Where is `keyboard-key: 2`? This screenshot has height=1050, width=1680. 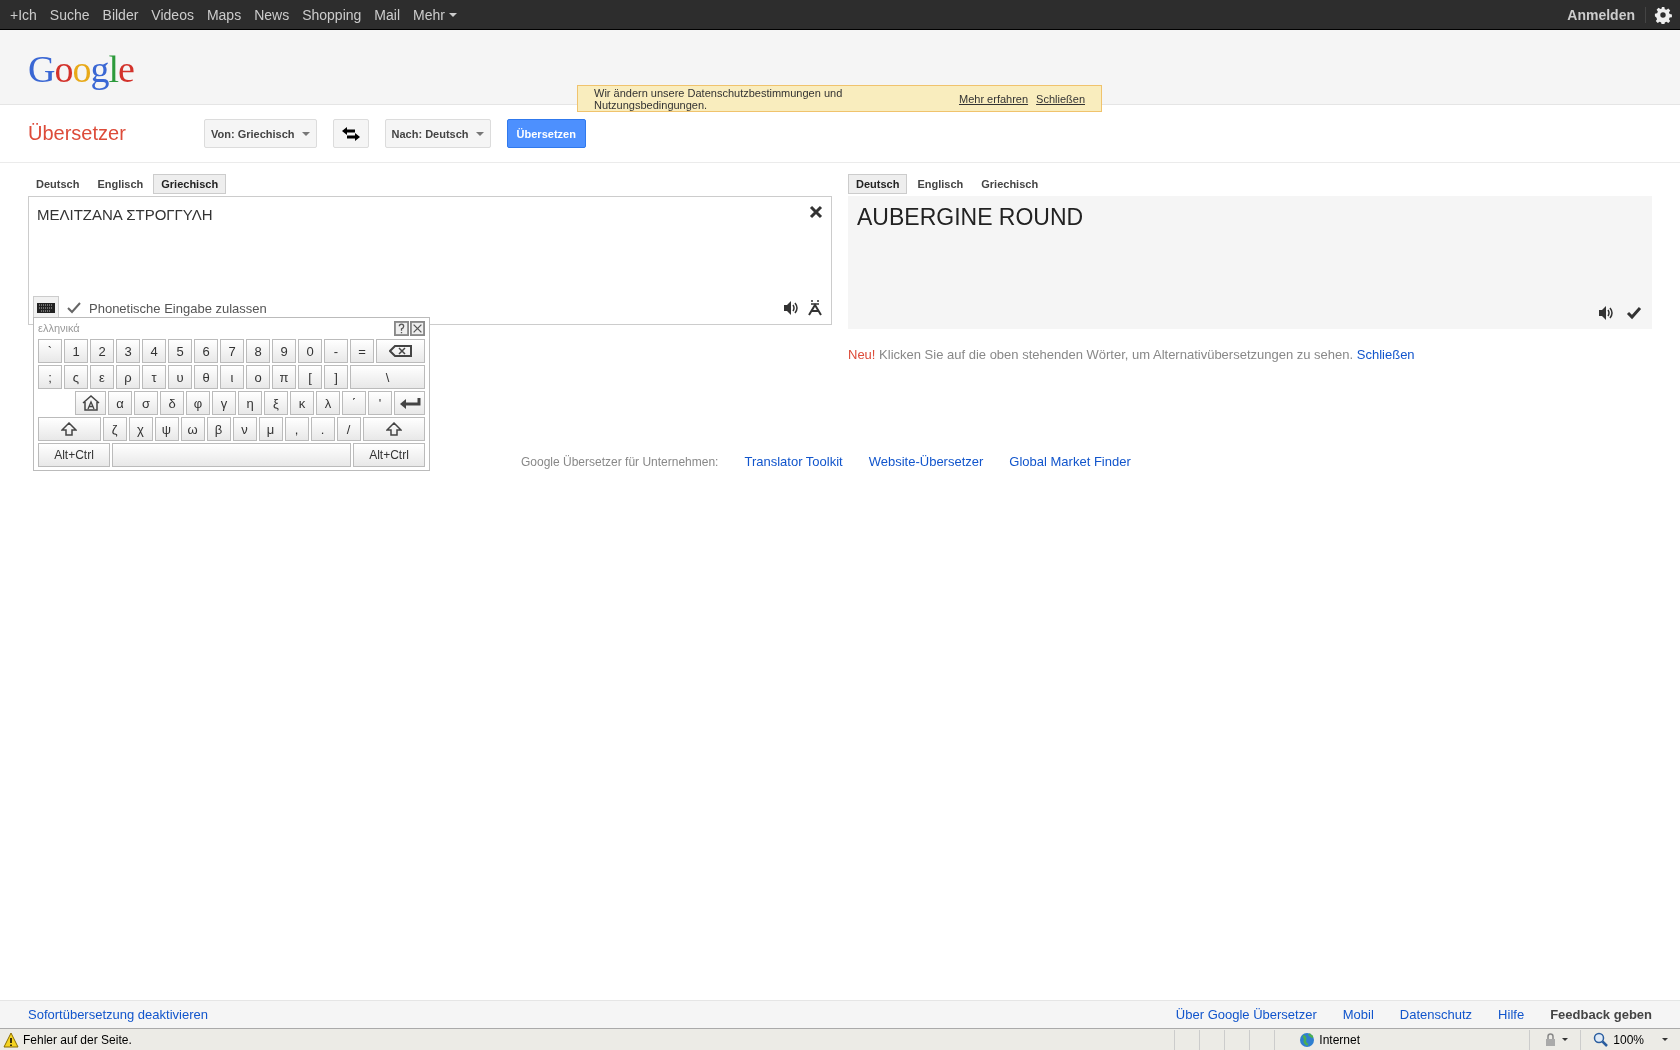
keyboard-key: 2 is located at coordinates (102, 351).